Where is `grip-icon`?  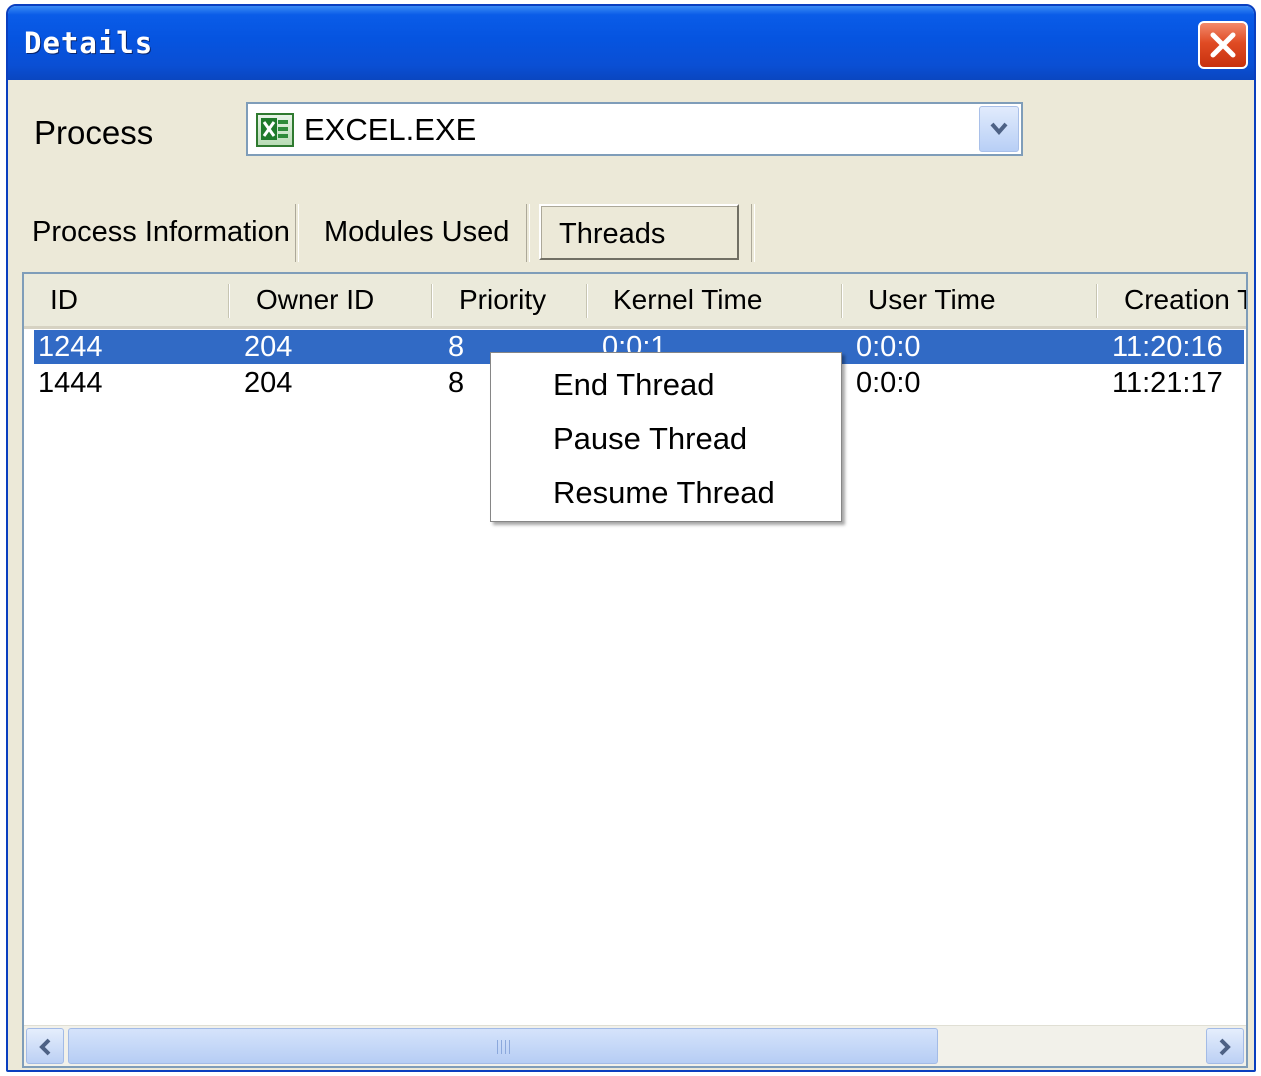 grip-icon is located at coordinates (505, 1047).